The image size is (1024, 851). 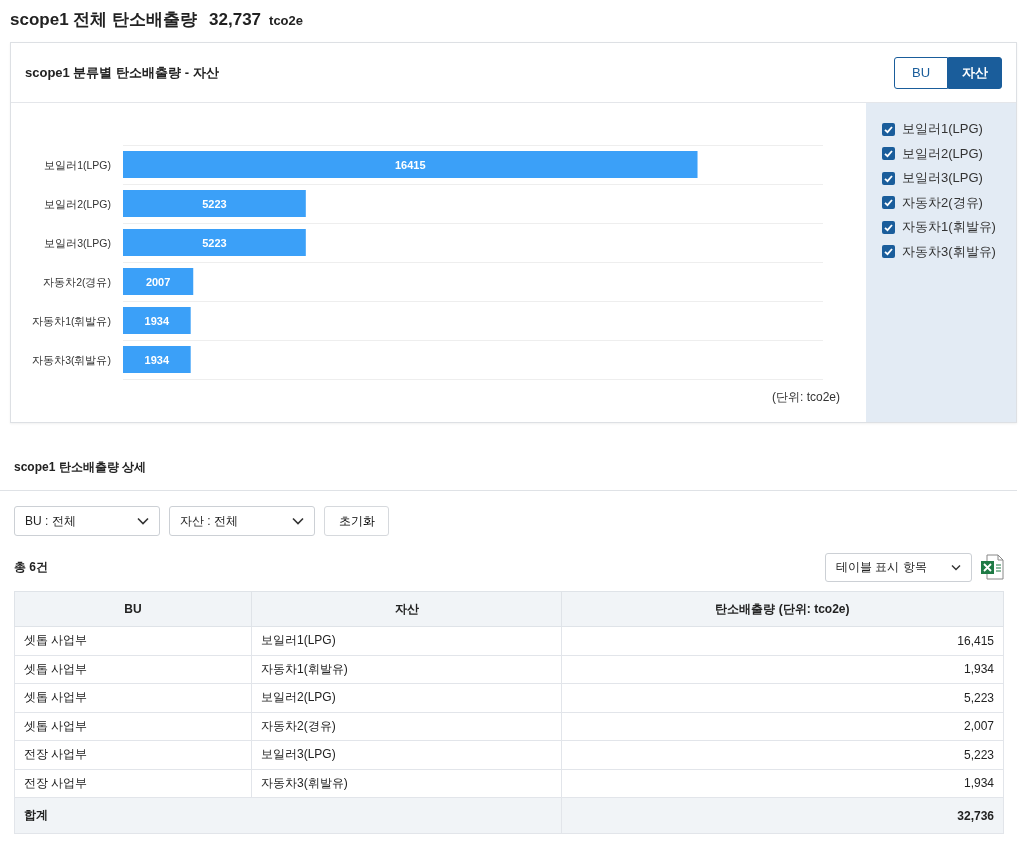 What do you see at coordinates (235, 20) in the screenshot?
I see `total-value: 32,737` at bounding box center [235, 20].